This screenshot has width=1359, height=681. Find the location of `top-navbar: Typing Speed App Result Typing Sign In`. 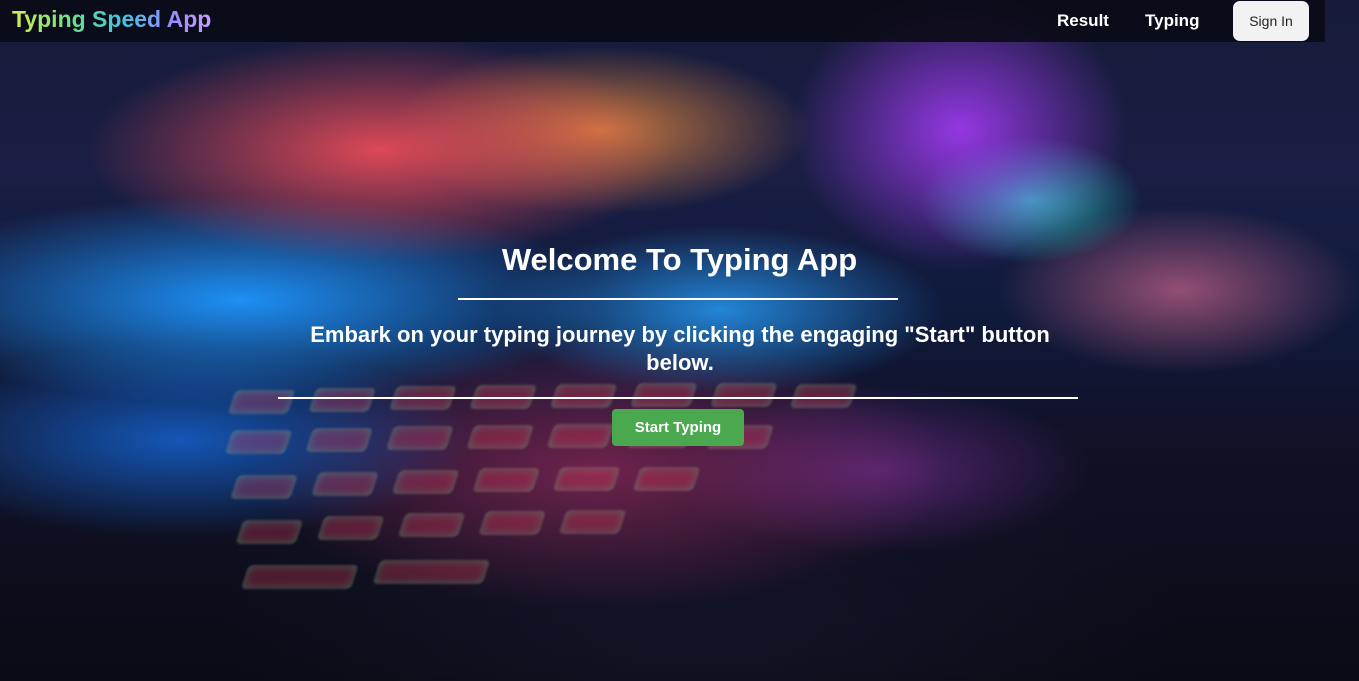

top-navbar: Typing Speed App Result Typing Sign In is located at coordinates (662, 21).